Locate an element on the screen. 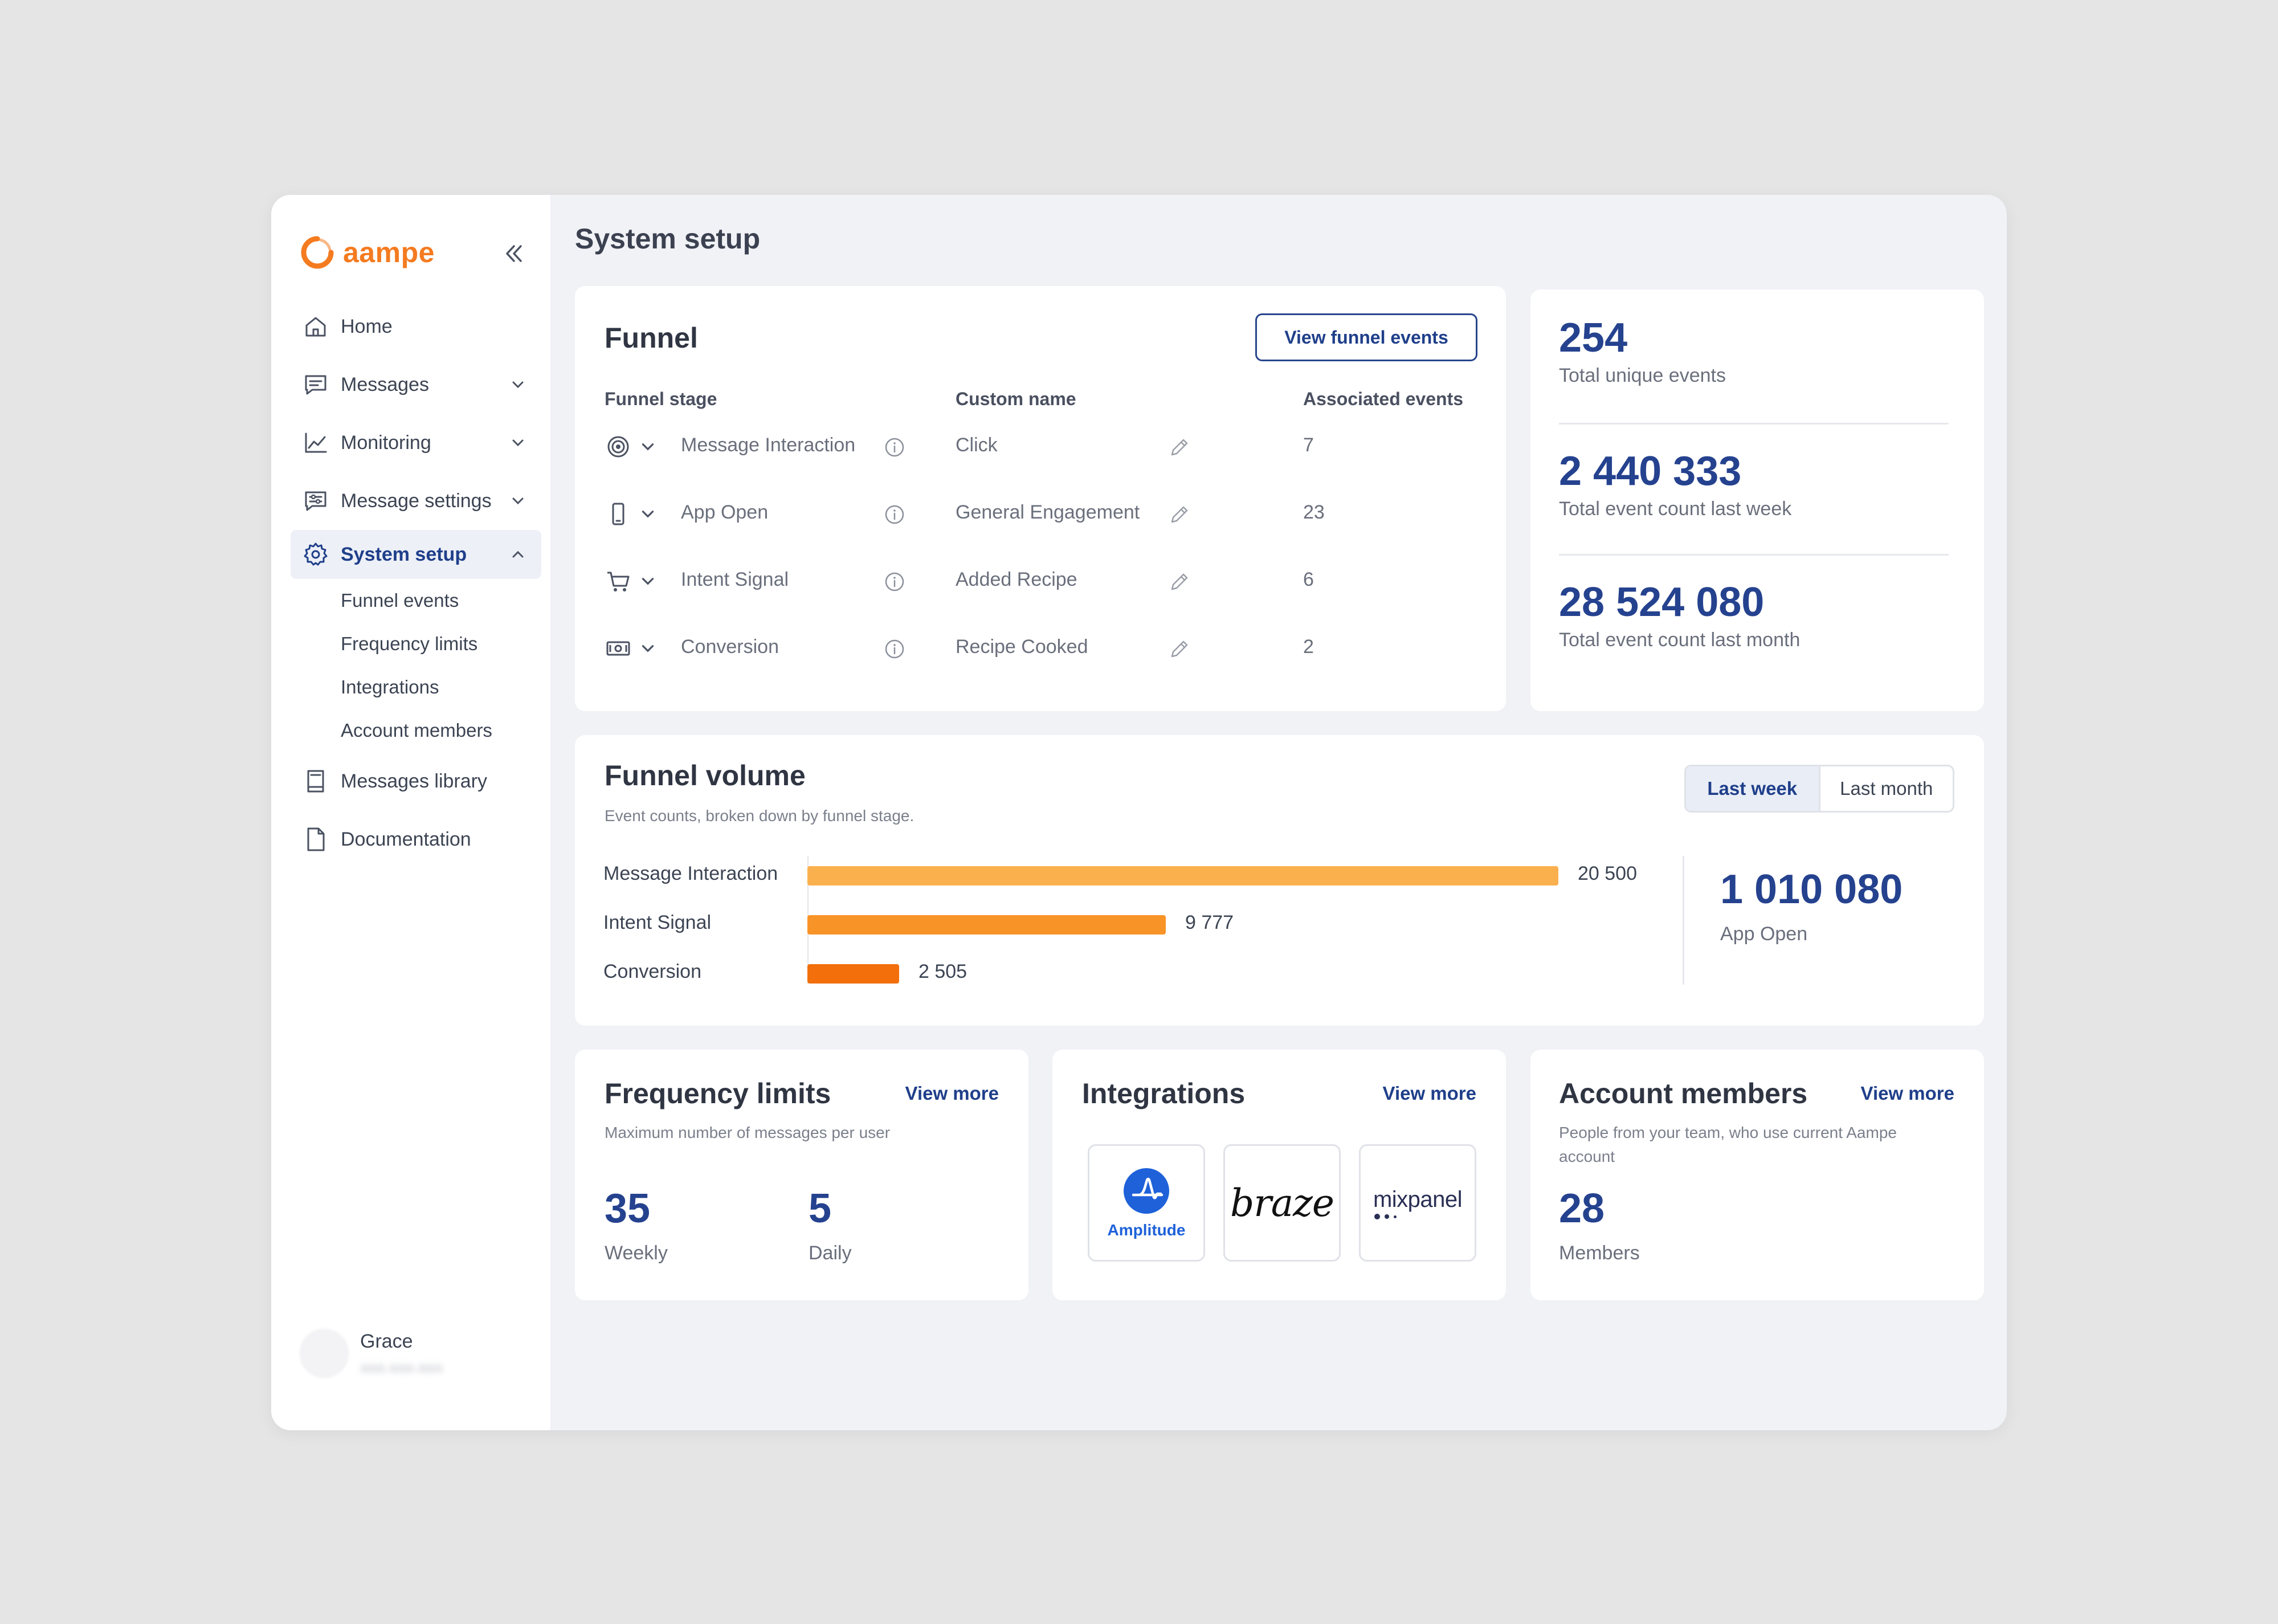 Image resolution: width=2278 pixels, height=1624 pixels. user-email: aaa.aaa.aaa is located at coordinates (401, 1367).